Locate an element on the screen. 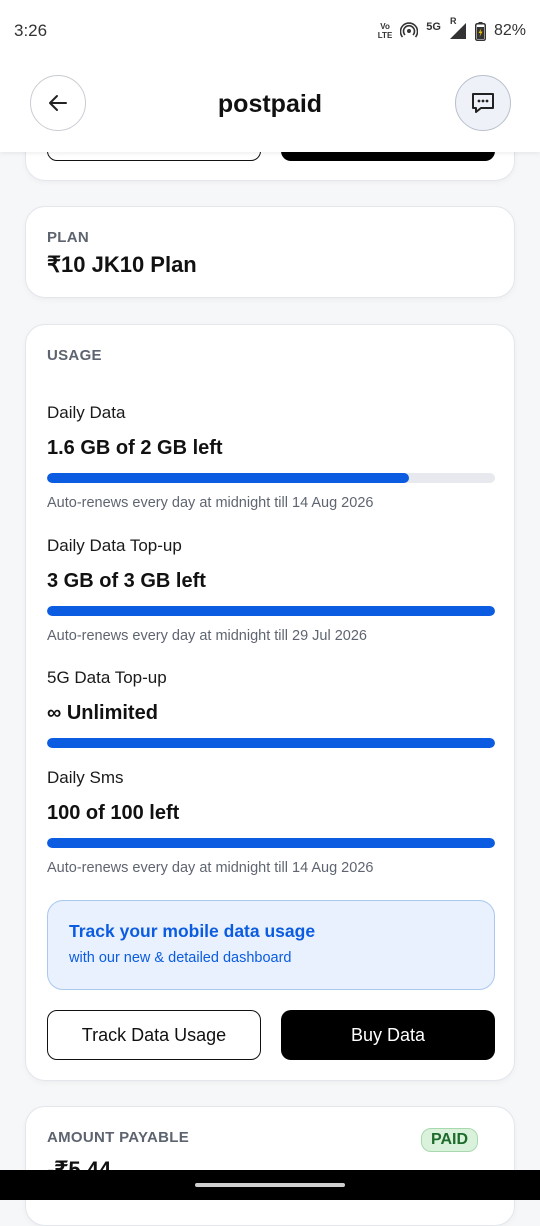  battery-percent: 82% is located at coordinates (509, 30).